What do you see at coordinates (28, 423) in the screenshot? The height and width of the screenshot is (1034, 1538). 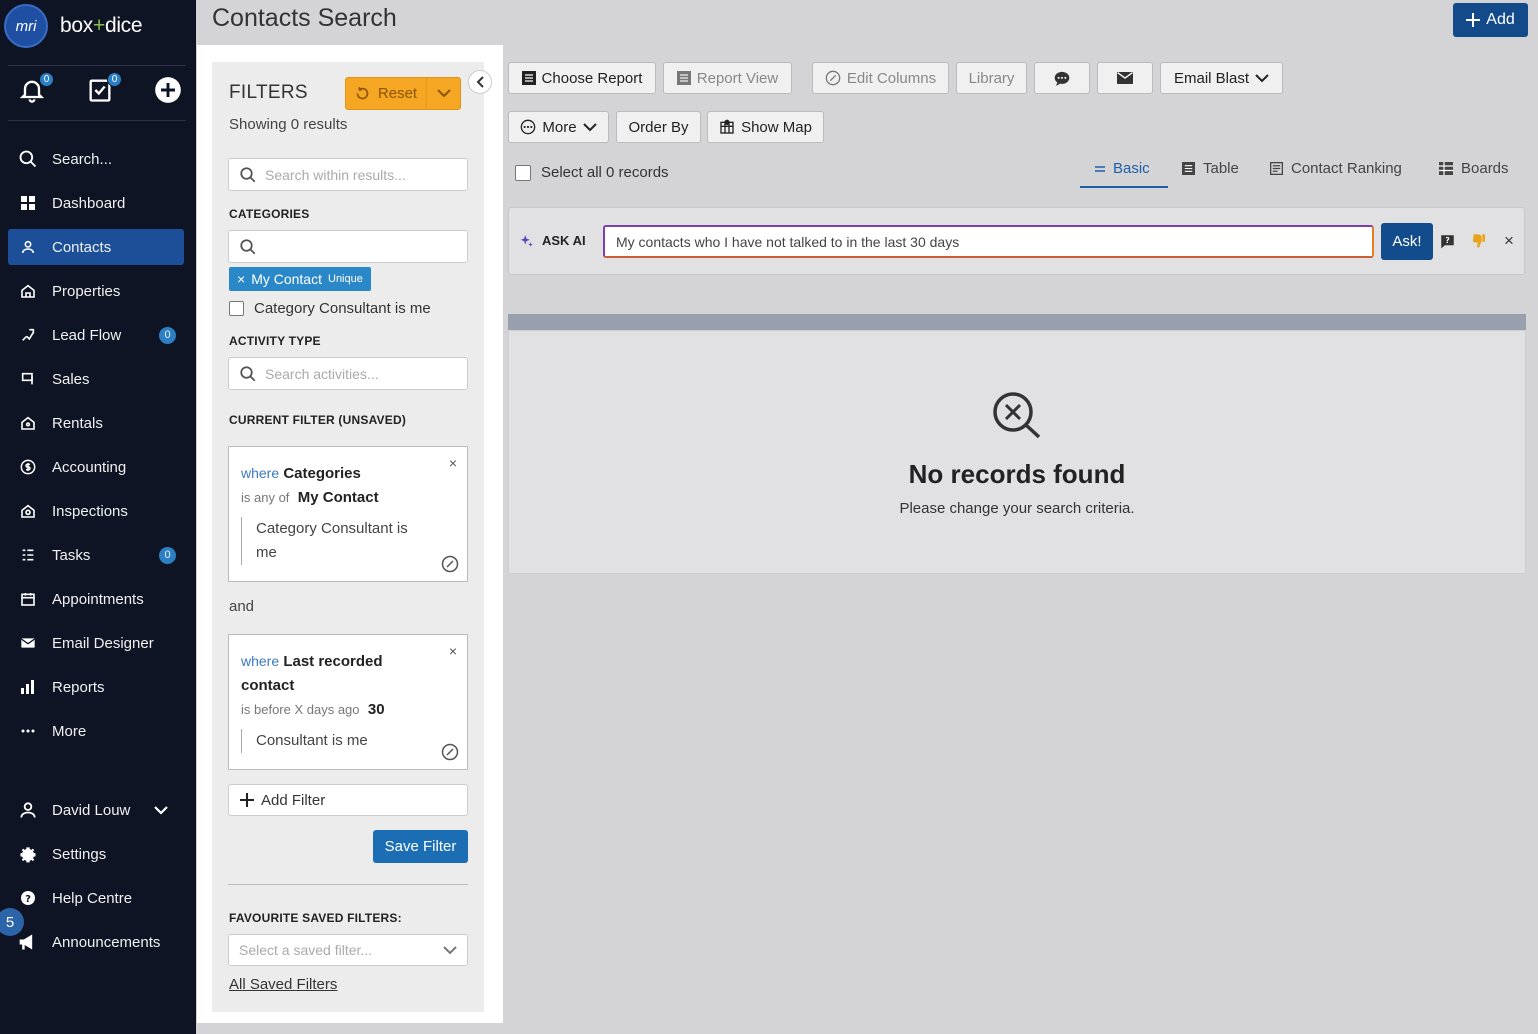 I see `rentals-icon` at bounding box center [28, 423].